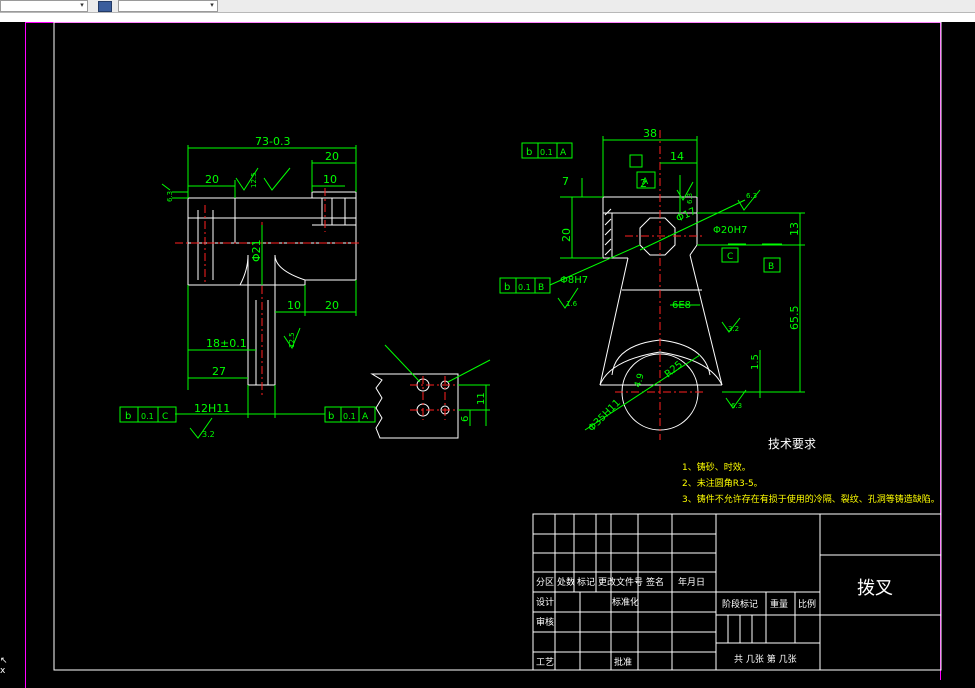  I want to click on dim-20: 20, so click(566, 235).